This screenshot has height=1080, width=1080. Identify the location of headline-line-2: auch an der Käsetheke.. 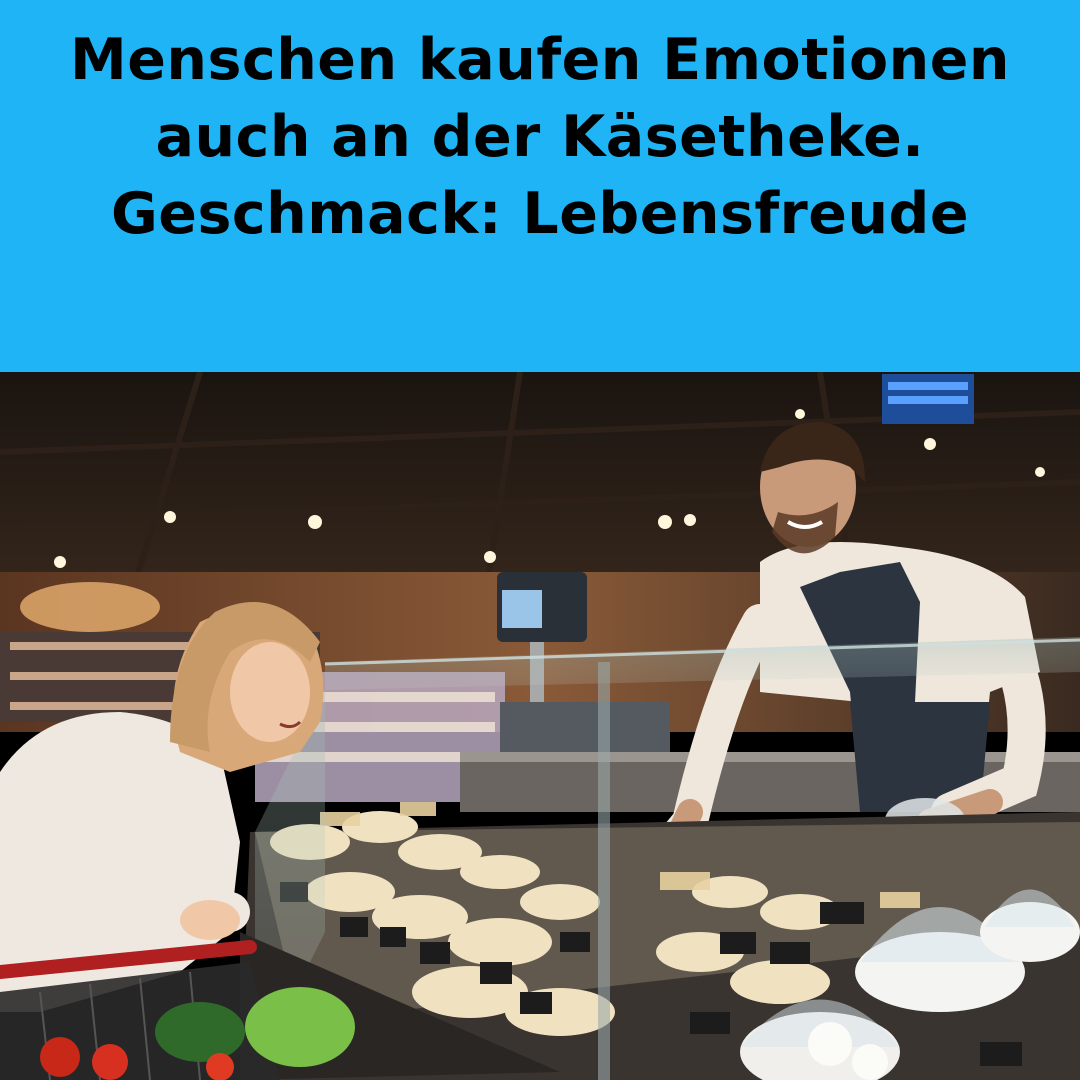
(540, 137).